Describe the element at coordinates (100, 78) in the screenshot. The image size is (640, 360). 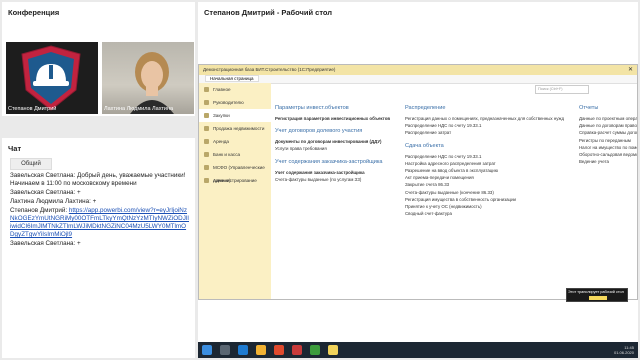
I see `video-grid: Степанов Дмитрий Лахтина Людмила Лахтина` at that location.